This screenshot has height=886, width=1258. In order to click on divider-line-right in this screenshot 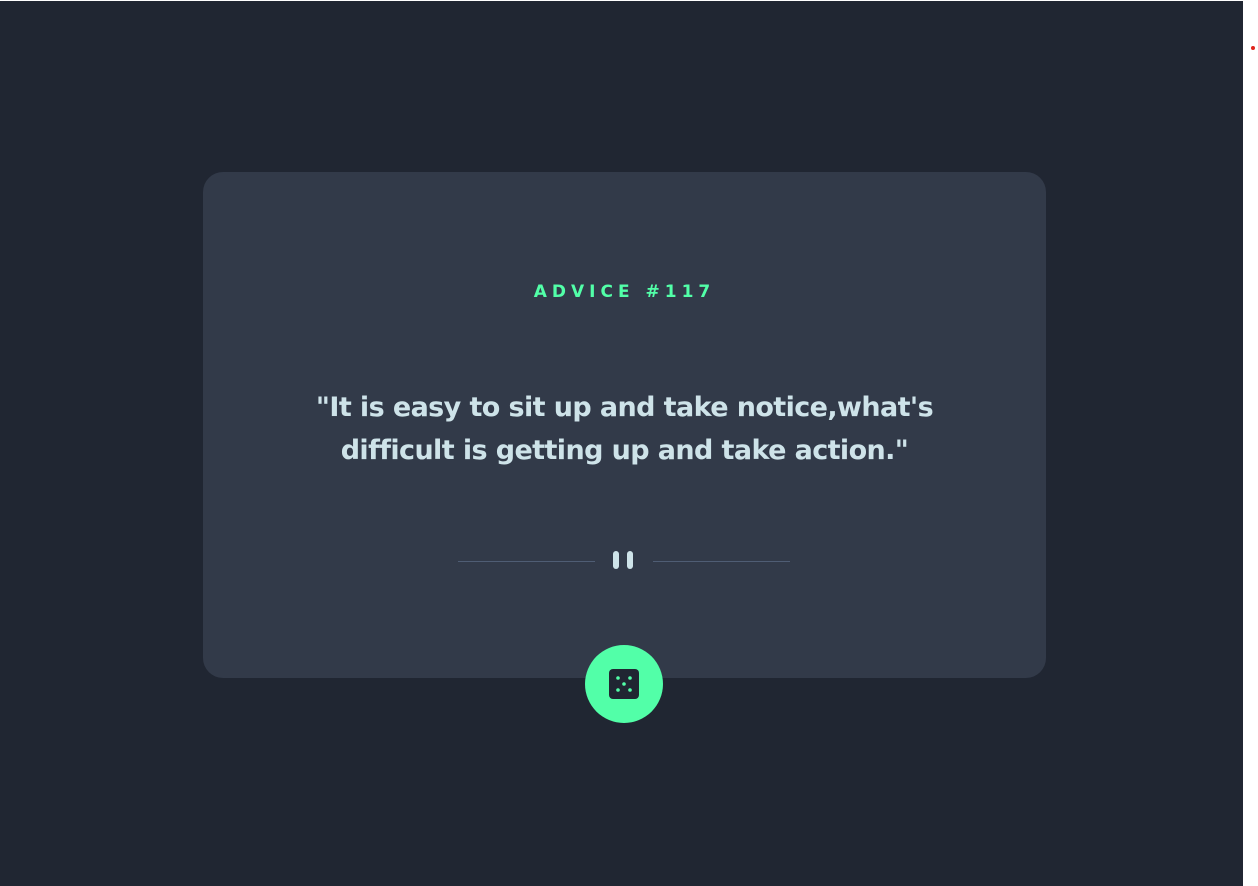, I will do `click(721, 561)`.